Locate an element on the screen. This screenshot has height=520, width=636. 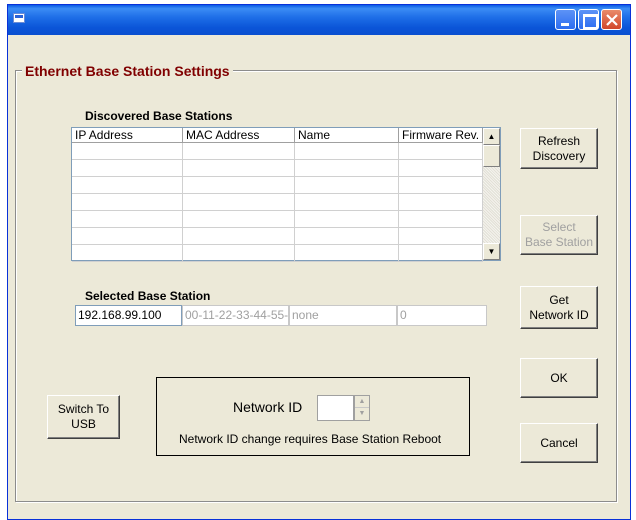
switch-label-line1: Switch To is located at coordinates (83, 409).